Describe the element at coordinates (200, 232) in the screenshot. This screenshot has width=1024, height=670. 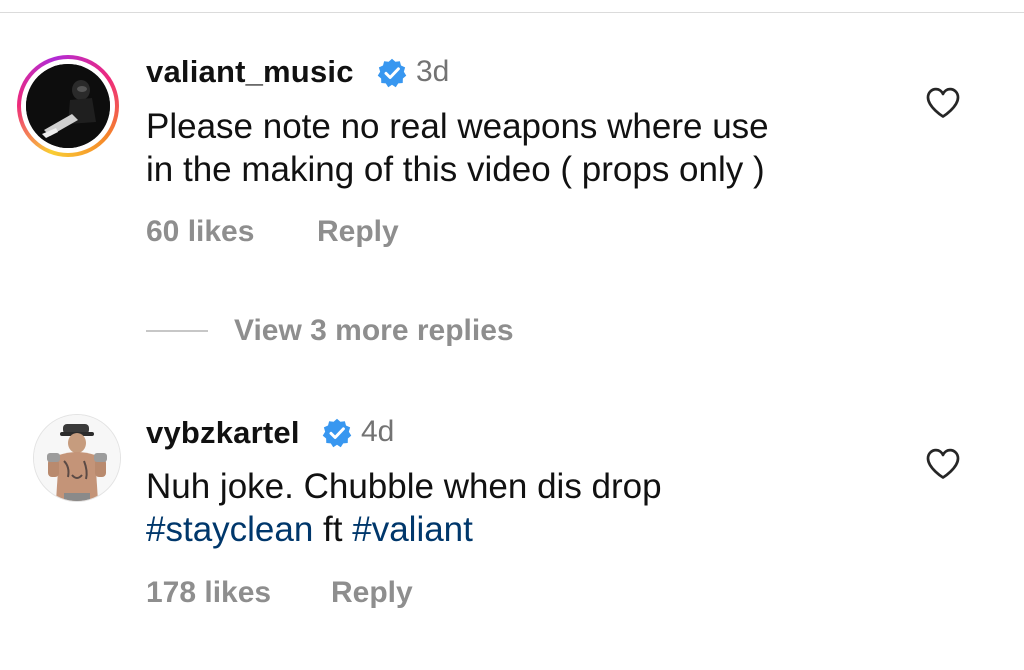
I see `likes-count: 60 likes` at that location.